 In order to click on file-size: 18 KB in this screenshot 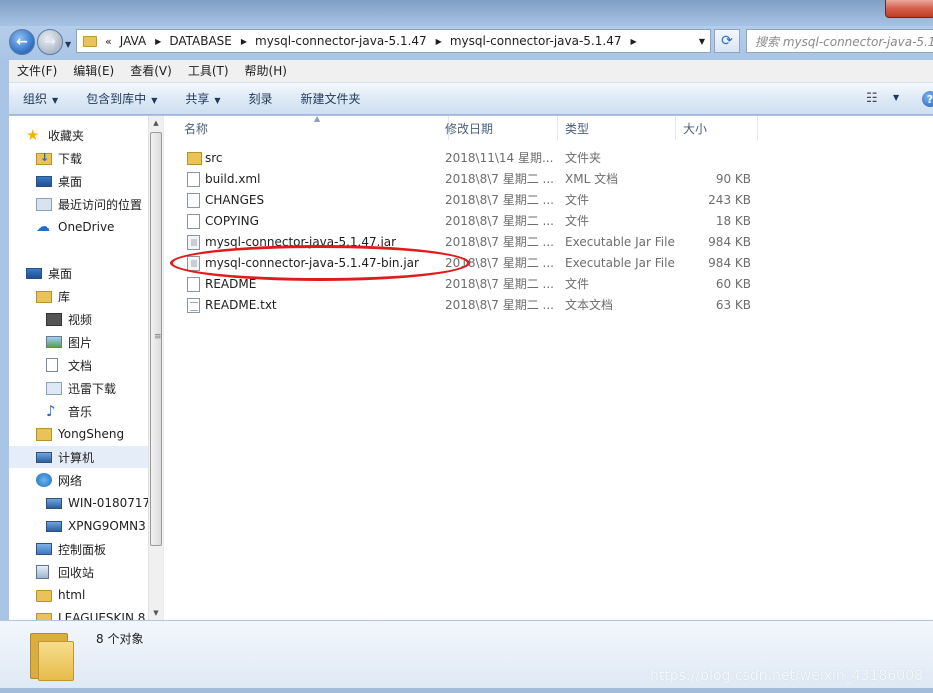, I will do `click(733, 221)`.